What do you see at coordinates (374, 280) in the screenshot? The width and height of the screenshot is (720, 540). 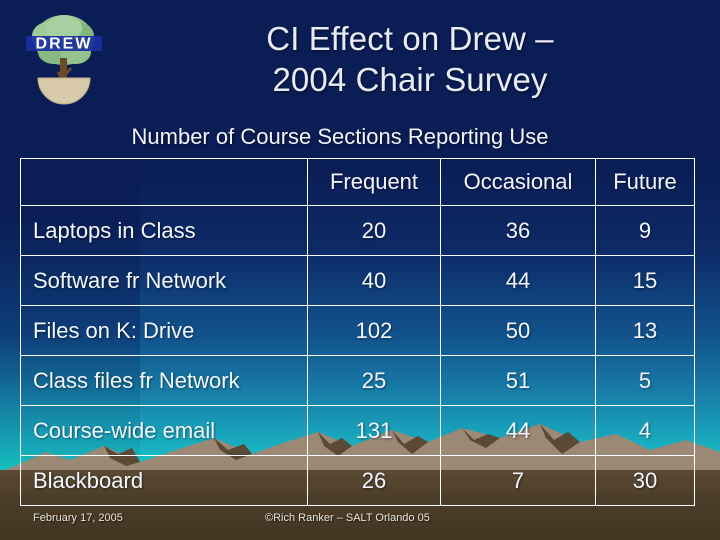 I see `cell-frequent: 40` at bounding box center [374, 280].